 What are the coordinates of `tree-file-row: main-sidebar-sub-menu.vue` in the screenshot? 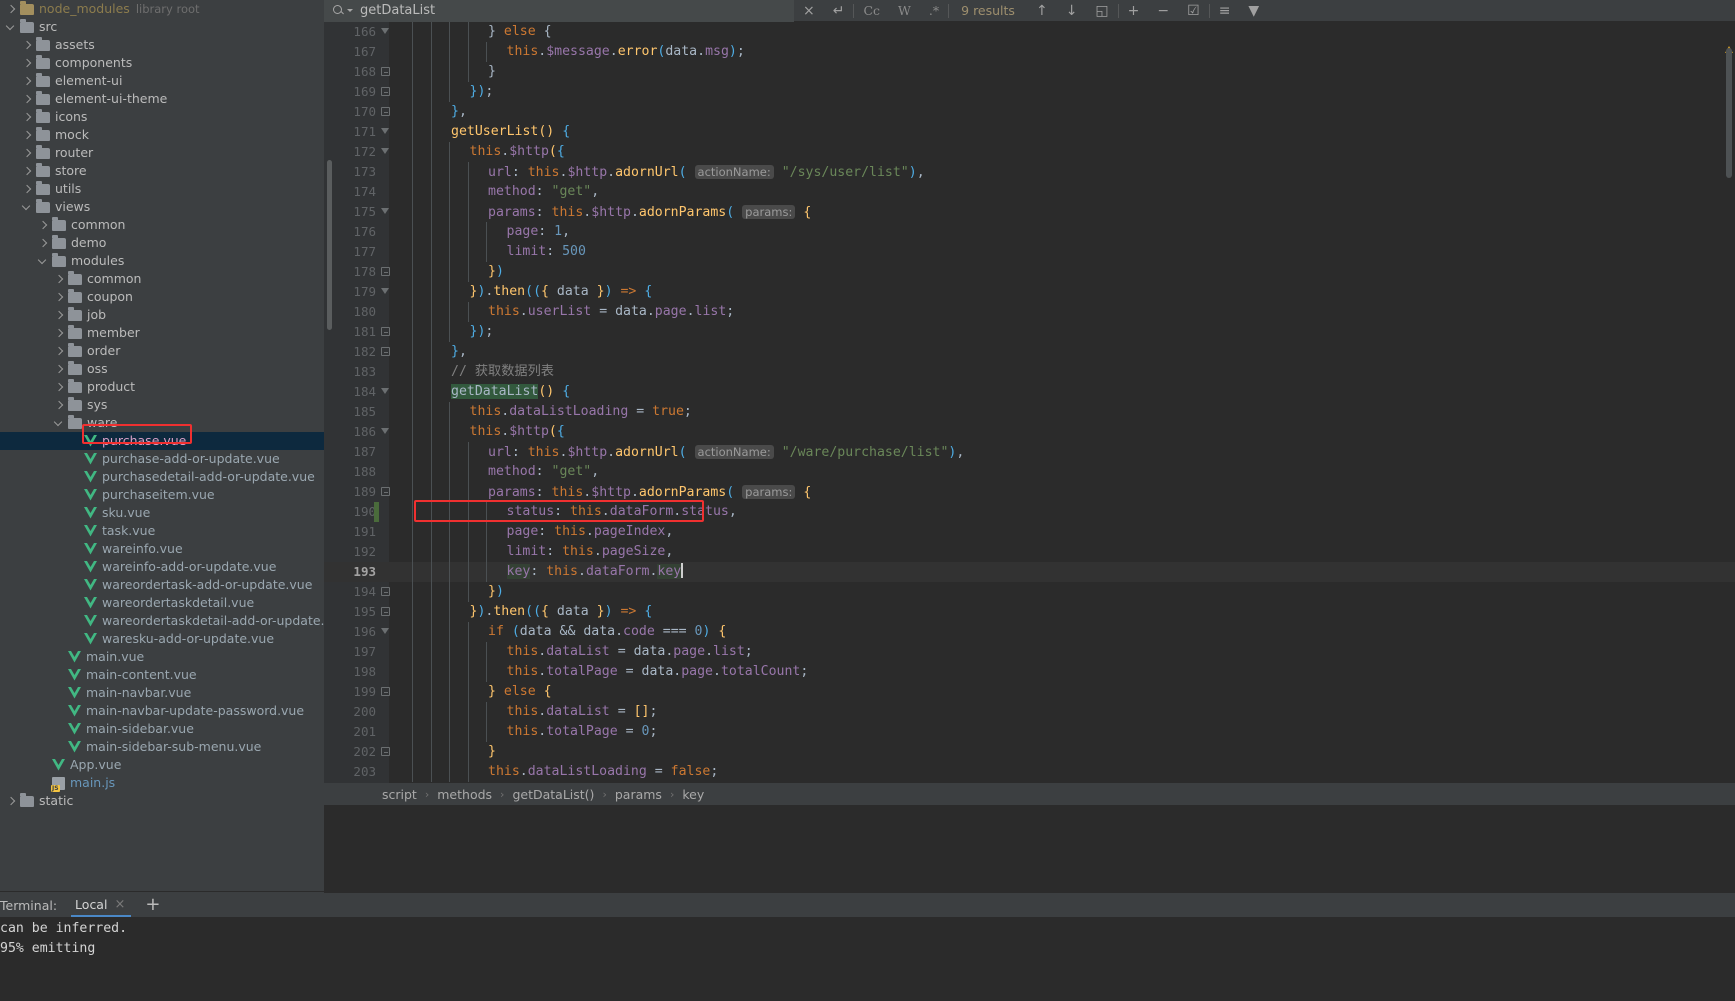 It's located at (162, 747).